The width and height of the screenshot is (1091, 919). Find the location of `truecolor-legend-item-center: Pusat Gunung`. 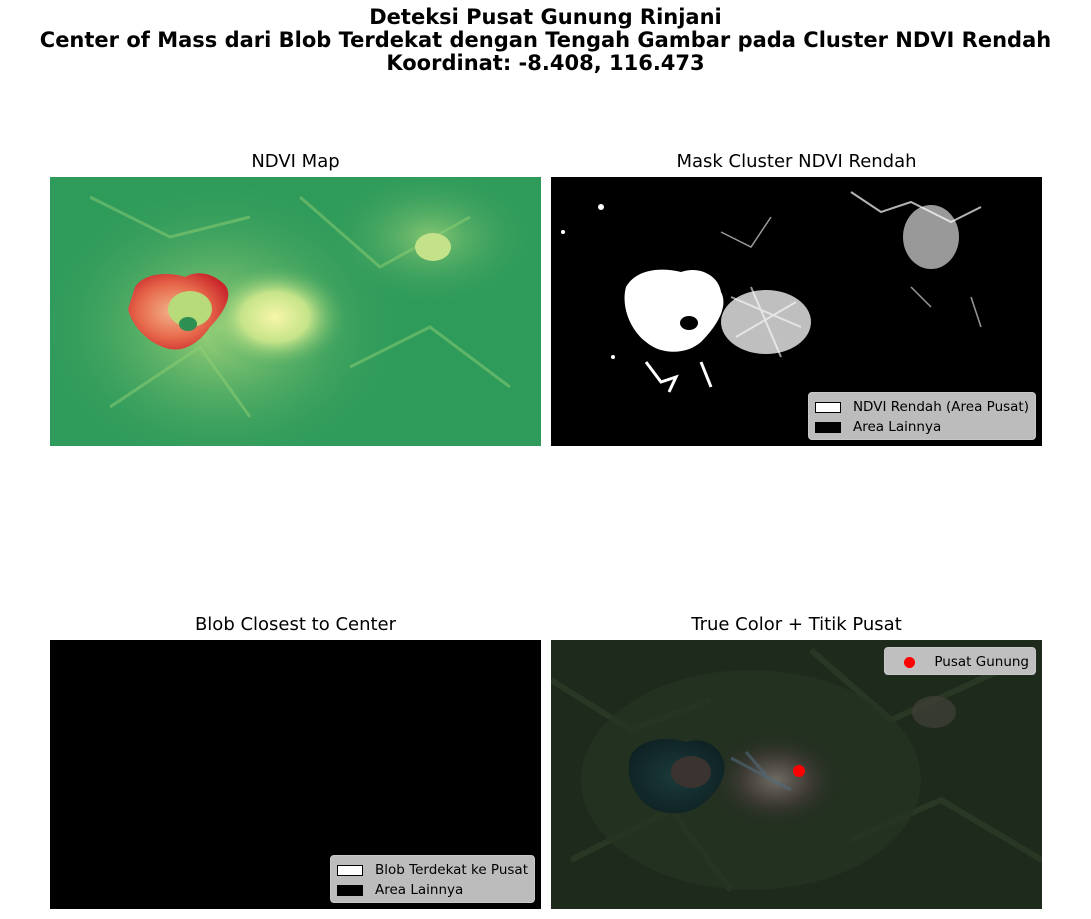

truecolor-legend-item-center: Pusat Gunung is located at coordinates (960, 662).